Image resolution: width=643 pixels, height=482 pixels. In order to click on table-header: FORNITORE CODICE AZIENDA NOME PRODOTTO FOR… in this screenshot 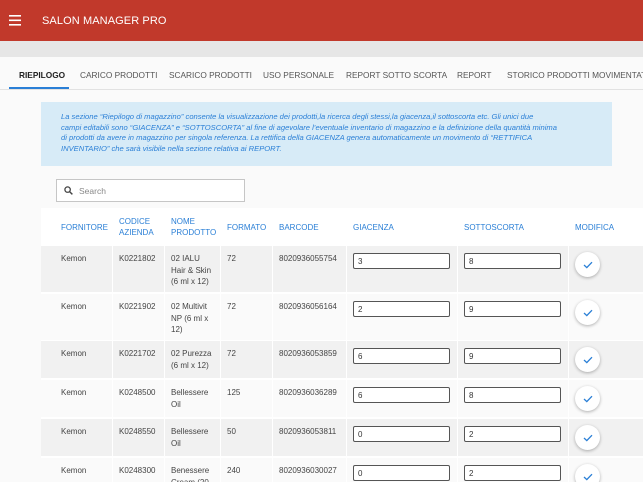, I will do `click(342, 226)`.